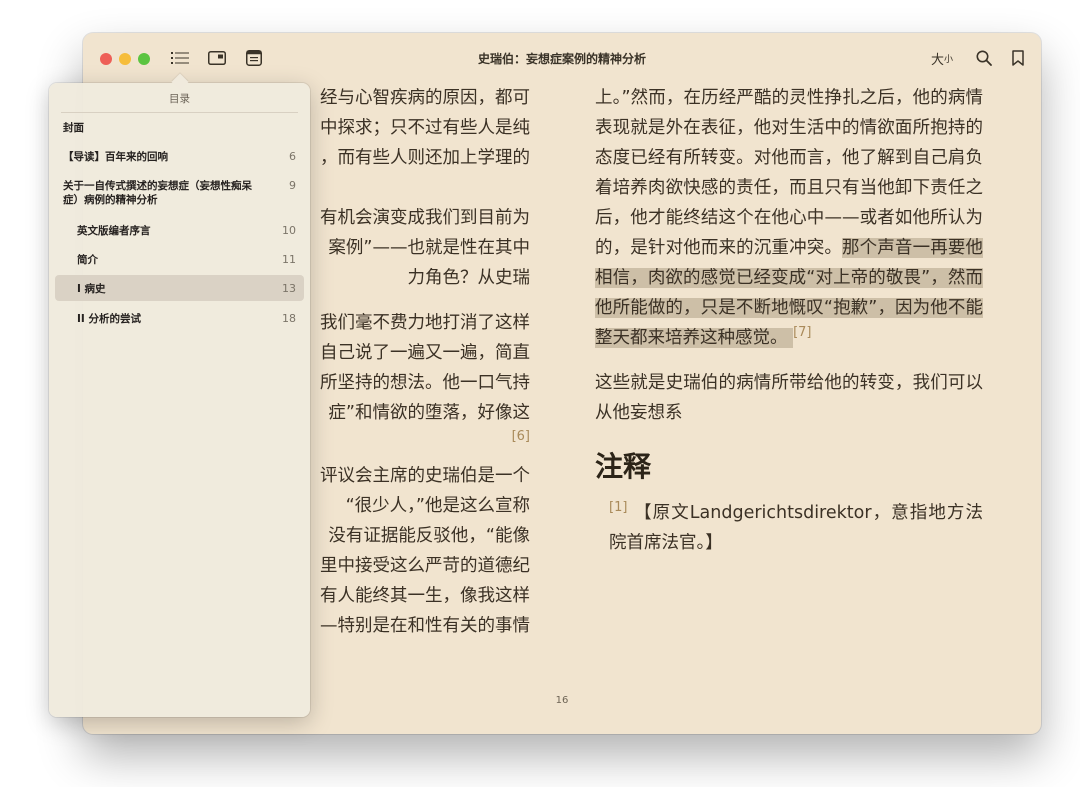  What do you see at coordinates (937, 60) in the screenshot?
I see `font-size-big-label: 大` at bounding box center [937, 60].